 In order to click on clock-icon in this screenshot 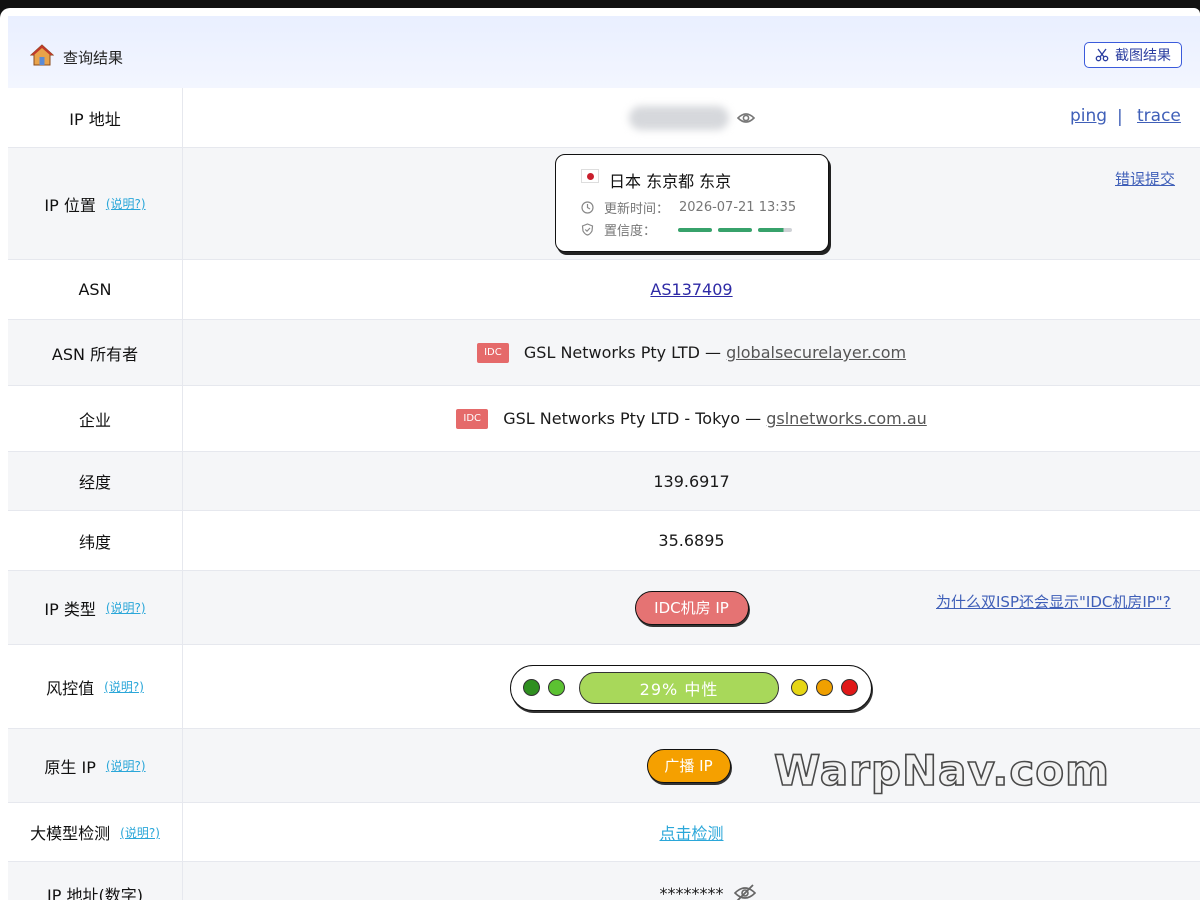, I will do `click(587, 207)`.